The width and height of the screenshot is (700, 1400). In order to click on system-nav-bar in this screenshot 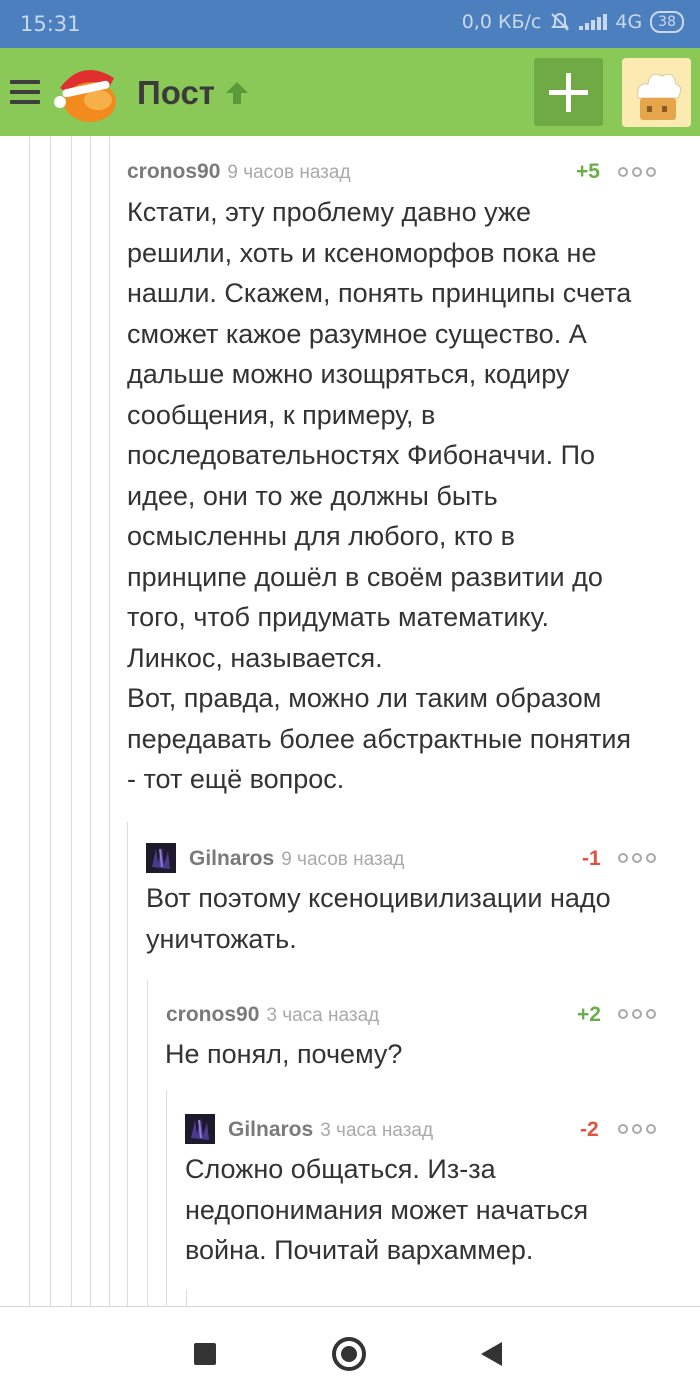, I will do `click(350, 1353)`.